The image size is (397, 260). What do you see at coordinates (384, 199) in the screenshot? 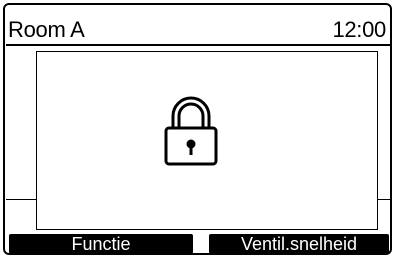
I see `right-divider` at bounding box center [384, 199].